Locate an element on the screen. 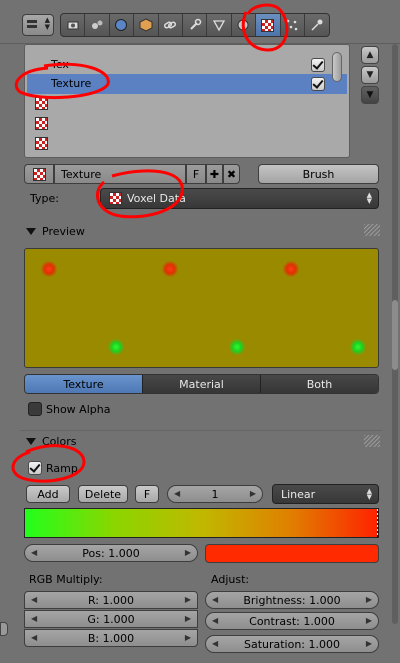  modifiers-tab is located at coordinates (195, 25).